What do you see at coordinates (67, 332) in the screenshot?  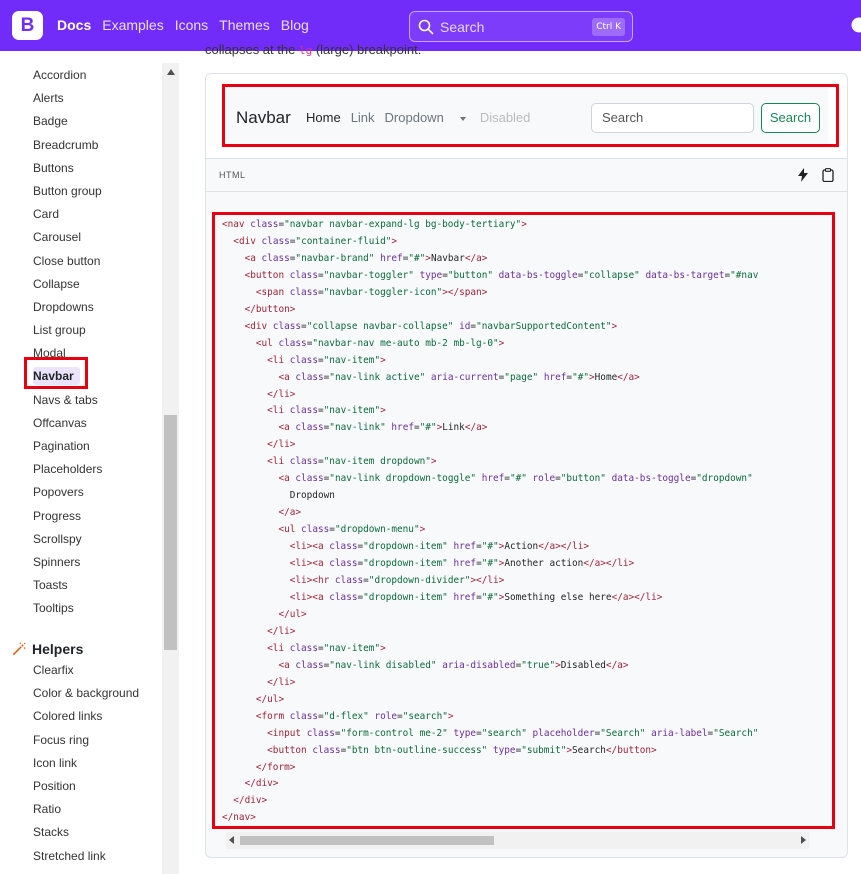 I see `sidebar-item-list-group: List group` at bounding box center [67, 332].